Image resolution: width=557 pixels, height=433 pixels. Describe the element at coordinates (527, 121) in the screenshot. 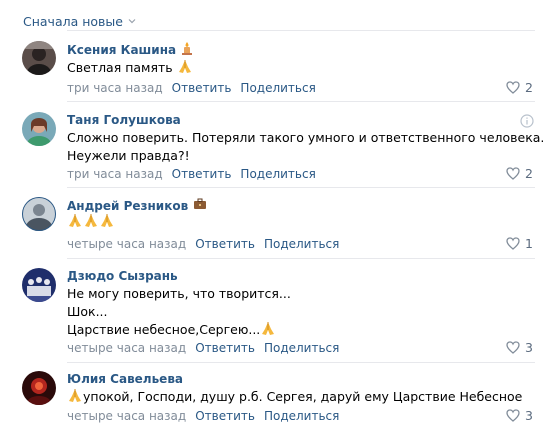

I see `info-icon` at that location.